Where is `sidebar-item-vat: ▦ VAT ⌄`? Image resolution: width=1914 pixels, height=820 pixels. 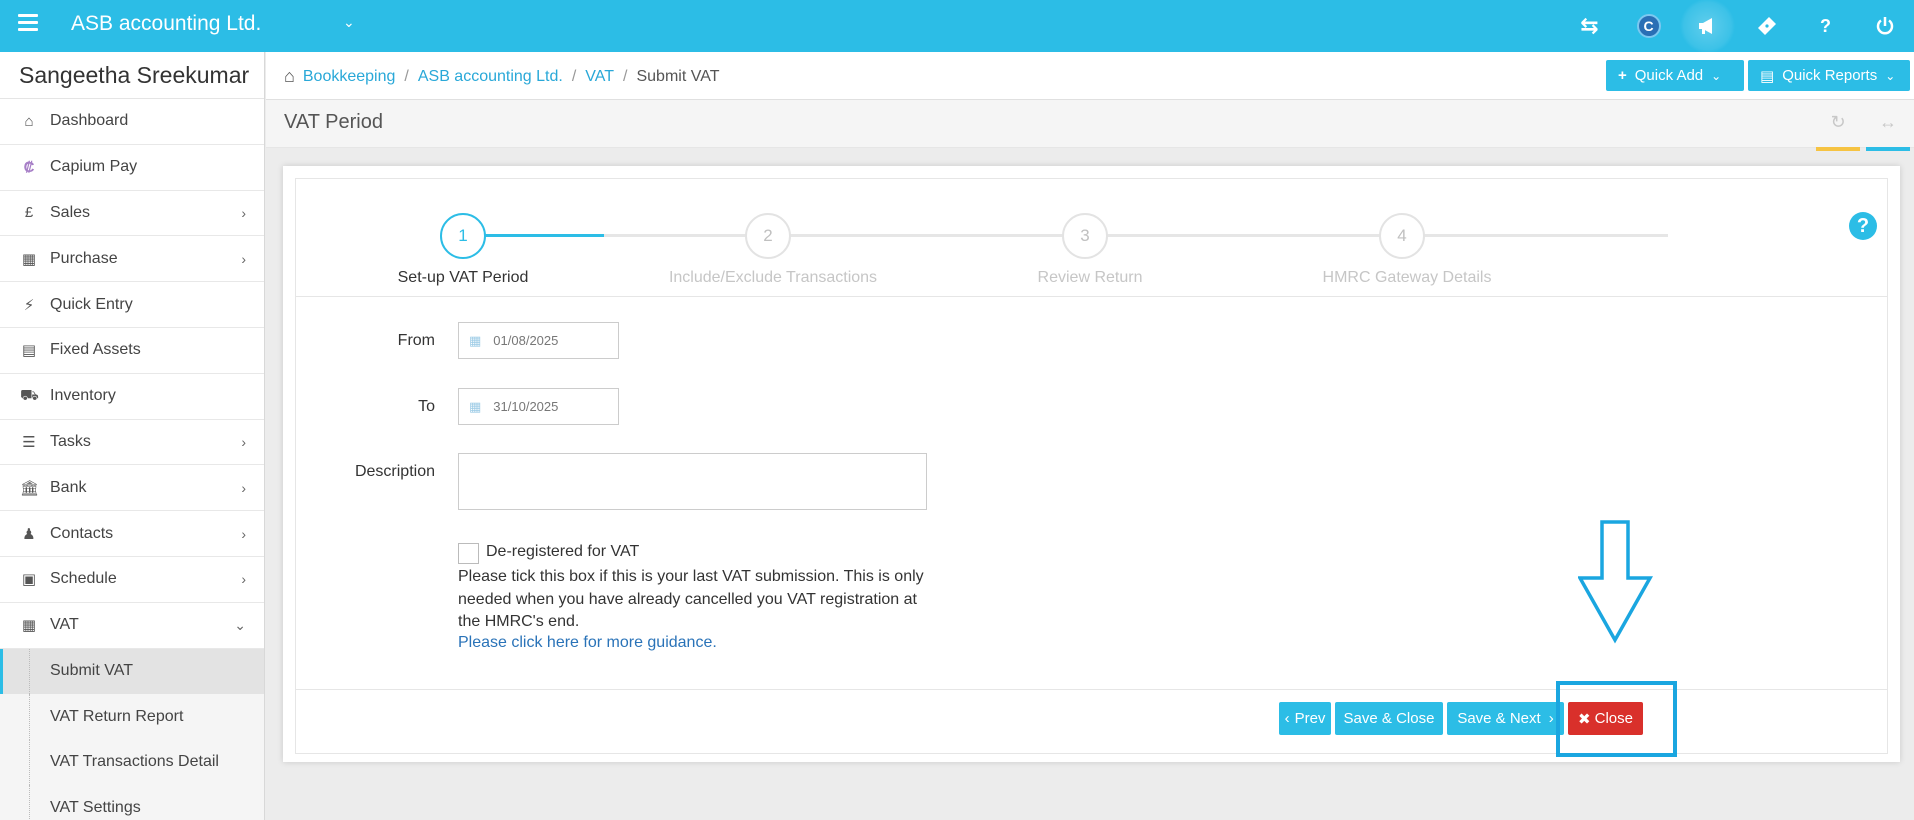 sidebar-item-vat: ▦ VAT ⌄ is located at coordinates (132, 626).